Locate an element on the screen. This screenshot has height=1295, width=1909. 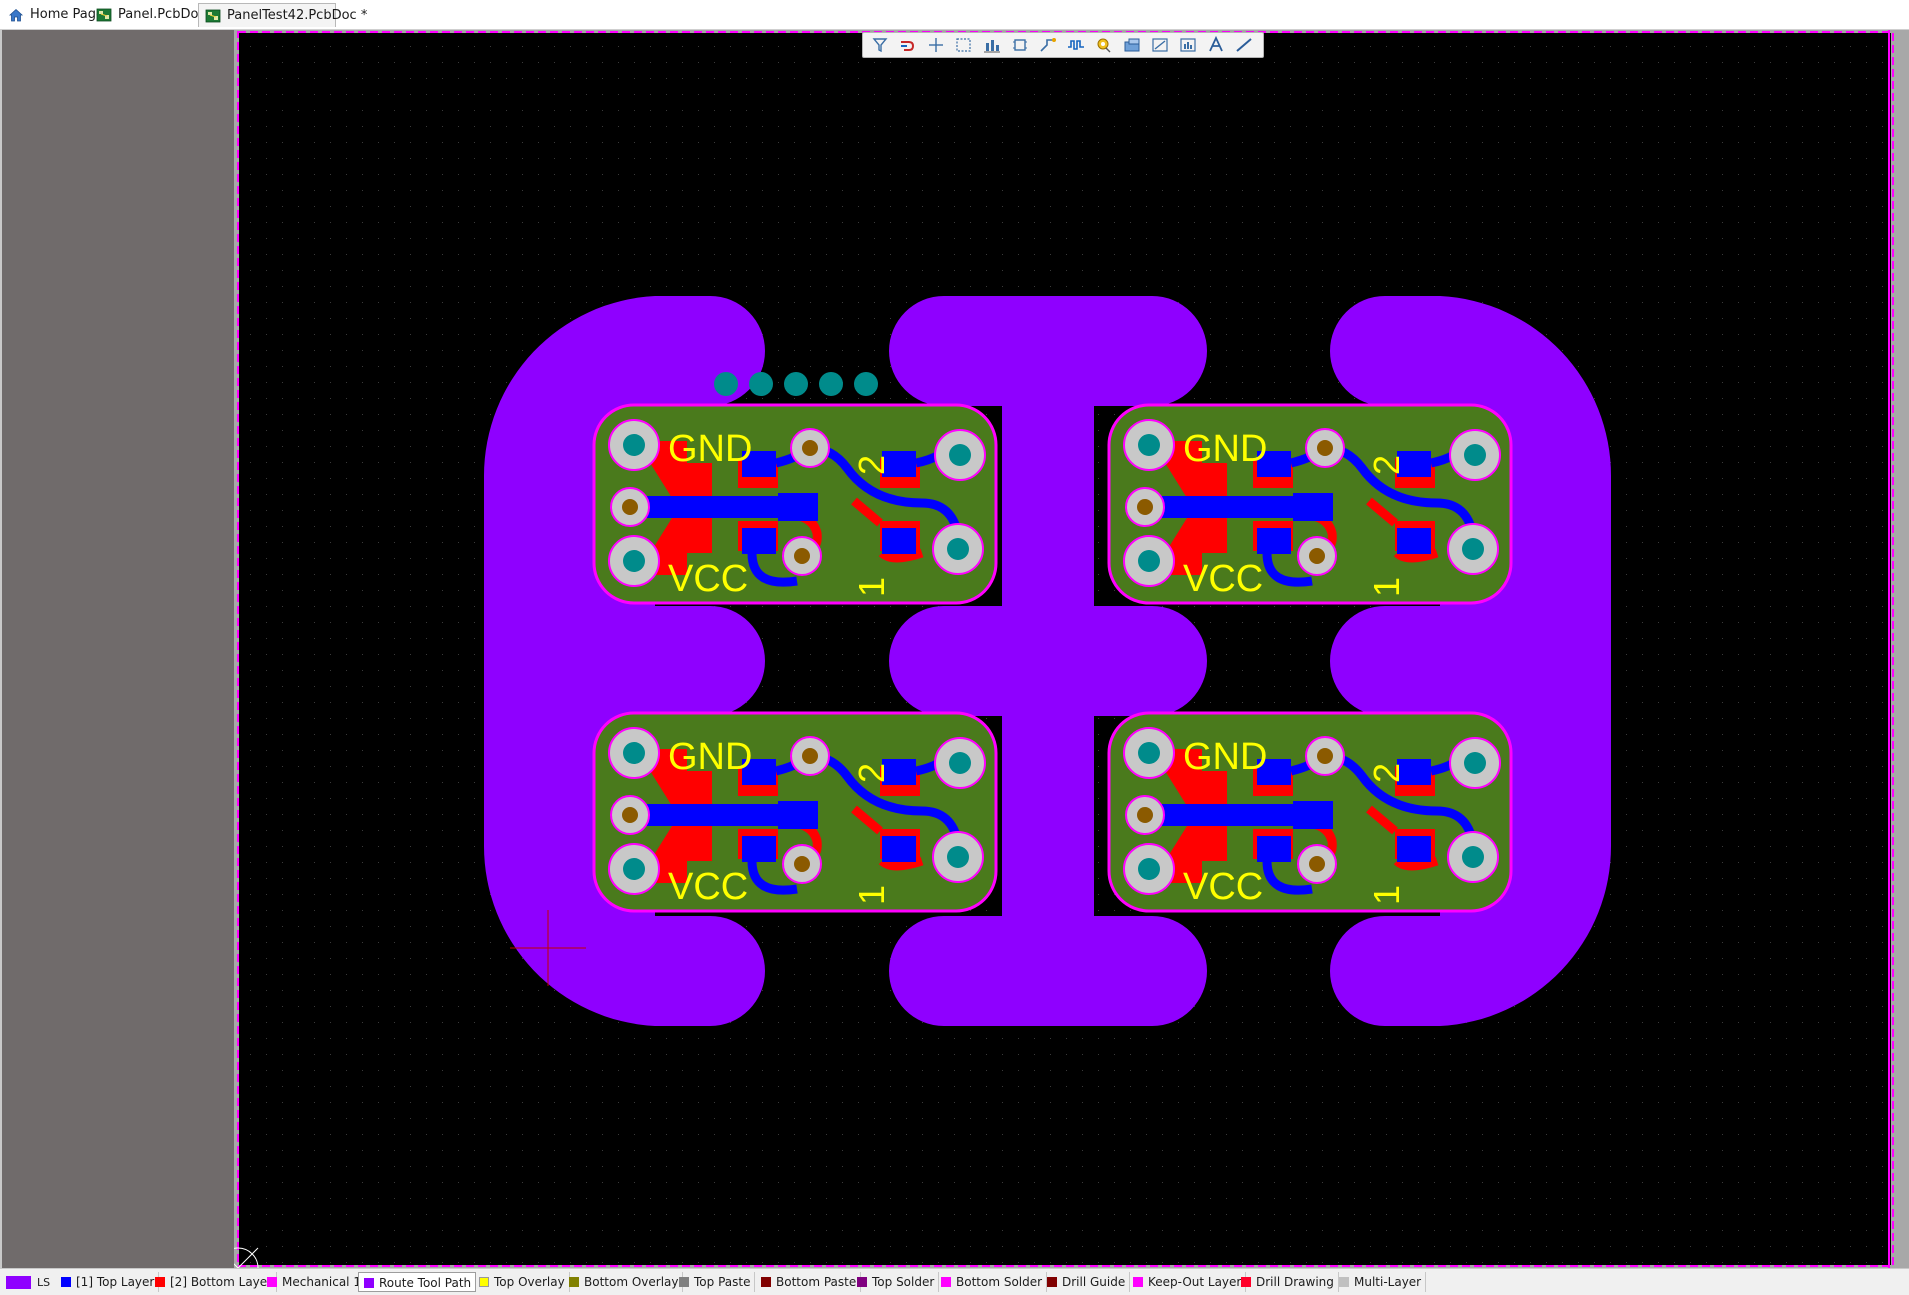
align-icon is located at coordinates (992, 46).